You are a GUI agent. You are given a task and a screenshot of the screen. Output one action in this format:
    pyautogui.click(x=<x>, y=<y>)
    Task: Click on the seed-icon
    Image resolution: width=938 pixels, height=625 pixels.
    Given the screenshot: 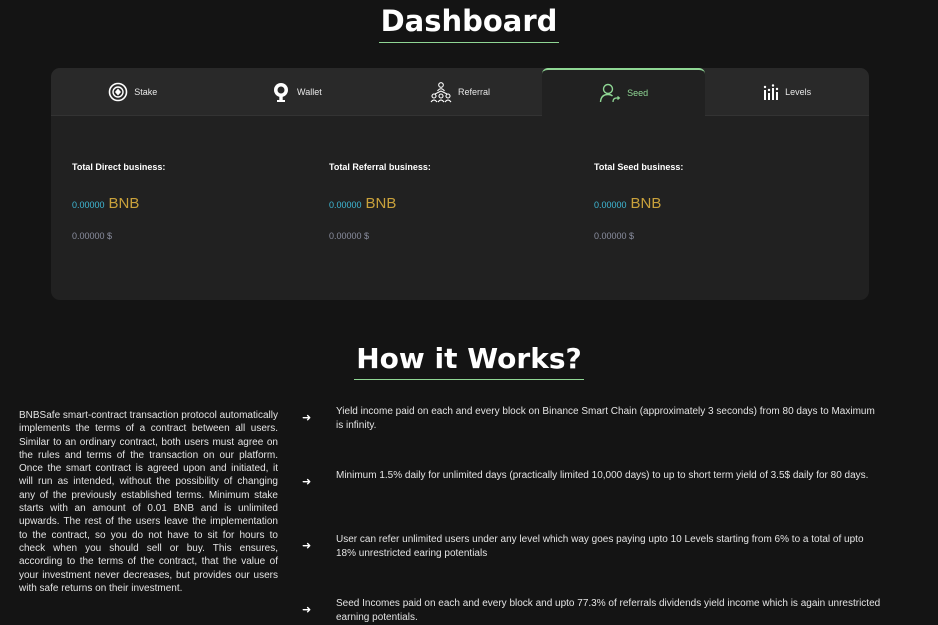 What is the action you would take?
    pyautogui.click(x=610, y=93)
    